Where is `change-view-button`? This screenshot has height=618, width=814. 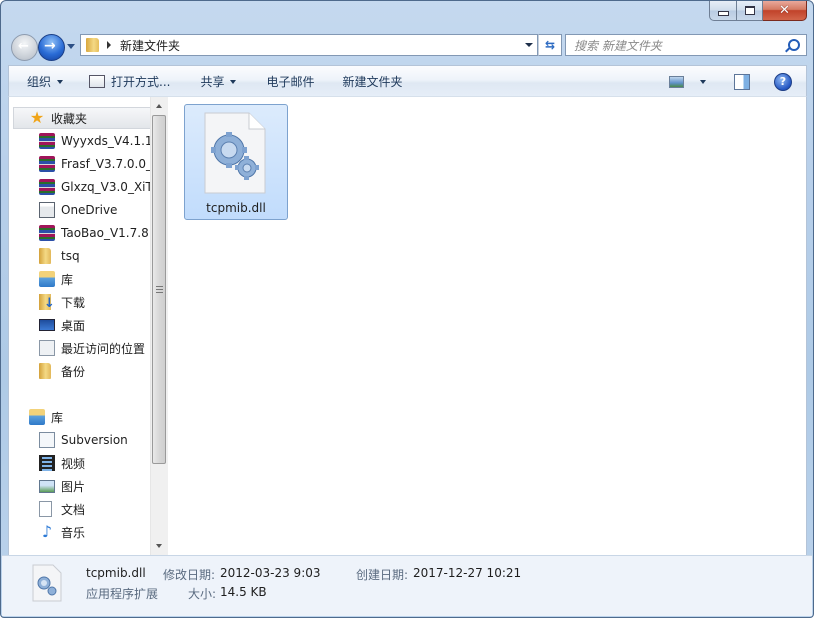 change-view-button is located at coordinates (679, 81).